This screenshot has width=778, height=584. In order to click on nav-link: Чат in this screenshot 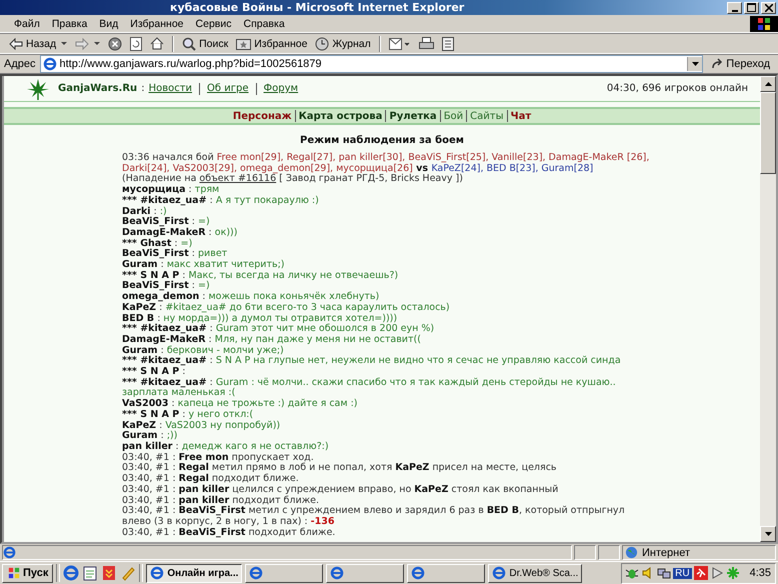, I will do `click(521, 116)`.